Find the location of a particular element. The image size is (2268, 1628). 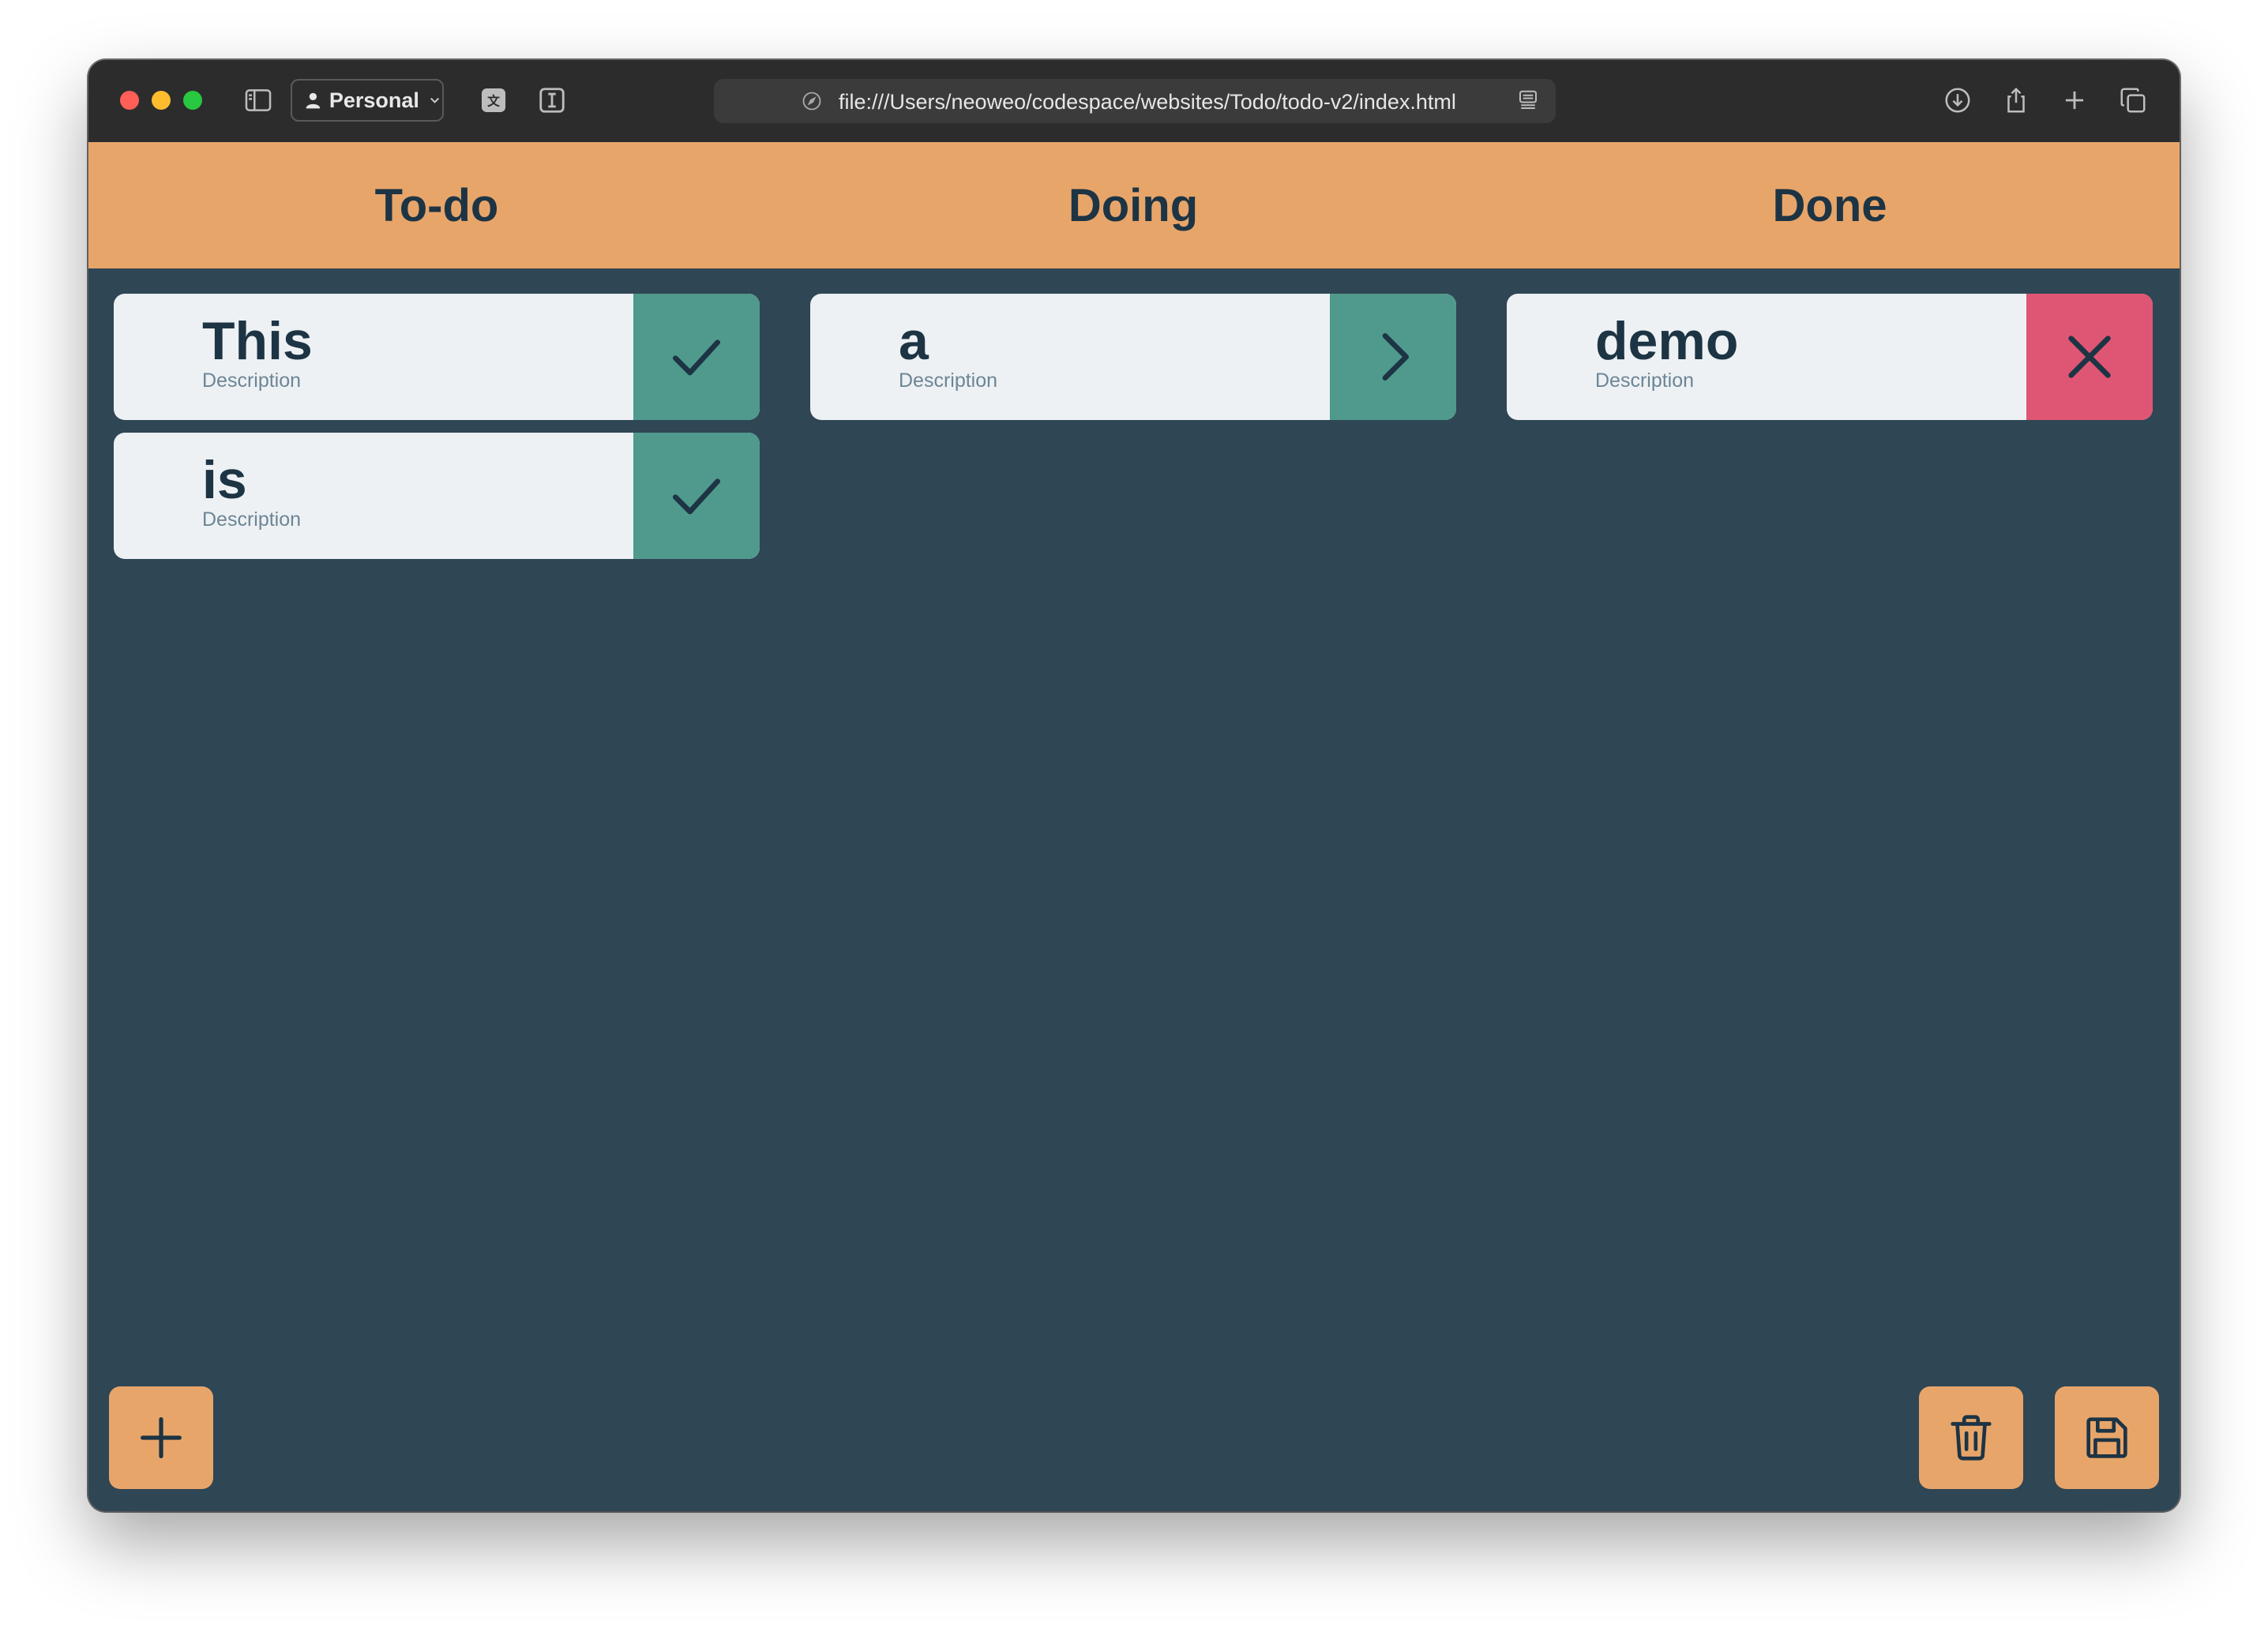

board-header: To-do Doing Done is located at coordinates (1134, 205).